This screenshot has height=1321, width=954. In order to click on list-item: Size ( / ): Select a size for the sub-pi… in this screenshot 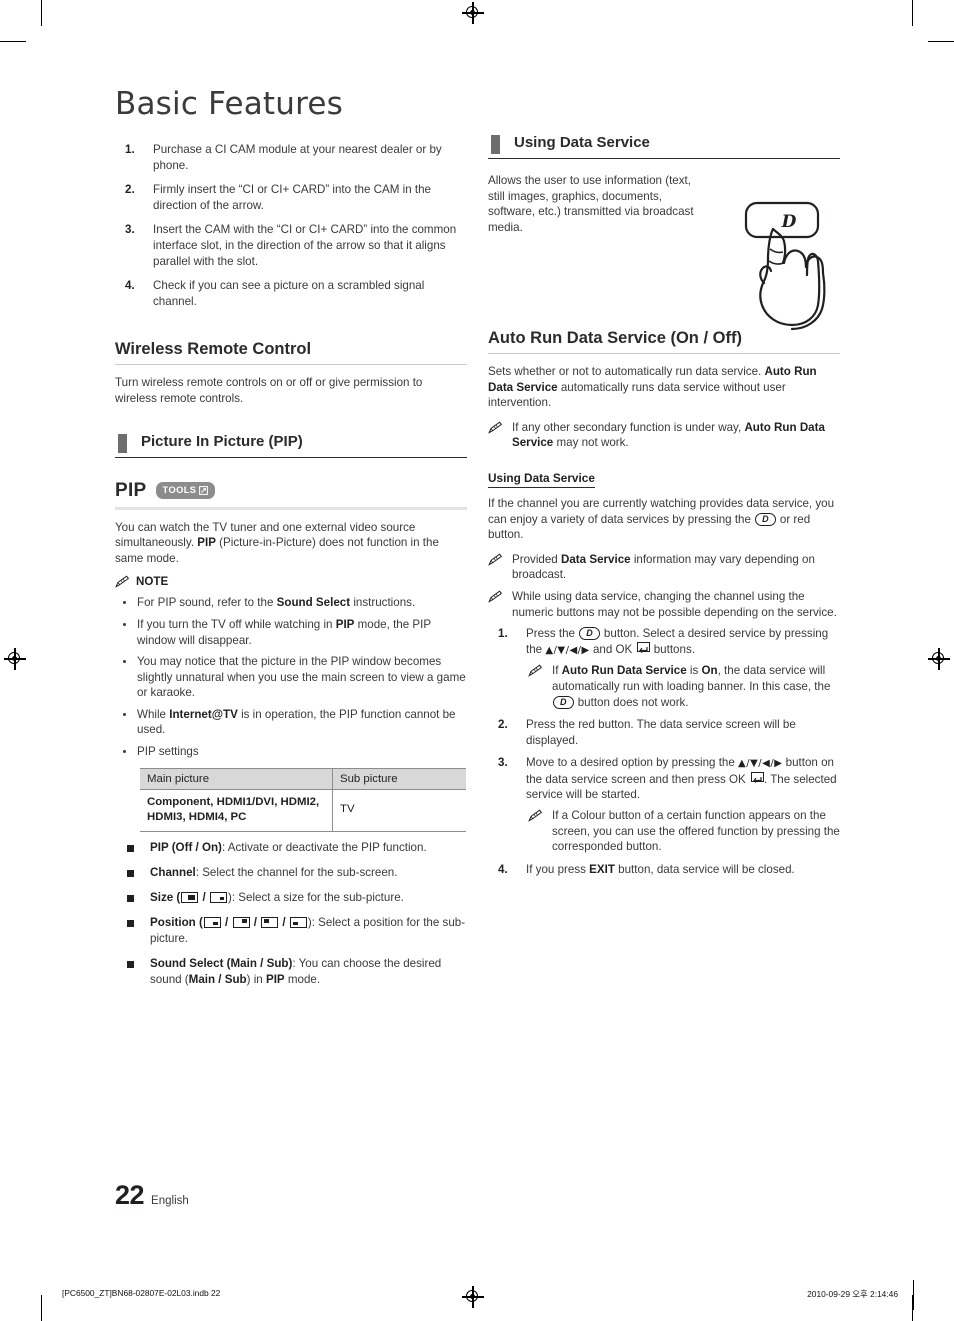, I will do `click(291, 898)`.